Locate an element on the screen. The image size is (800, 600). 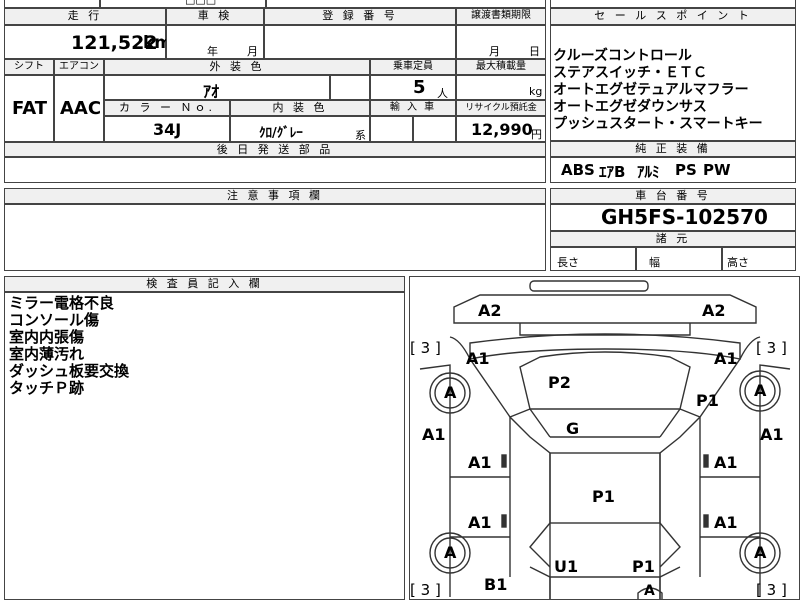
sales-point-item: プッシュスタート・スマートキー is located at coordinates (658, 124).